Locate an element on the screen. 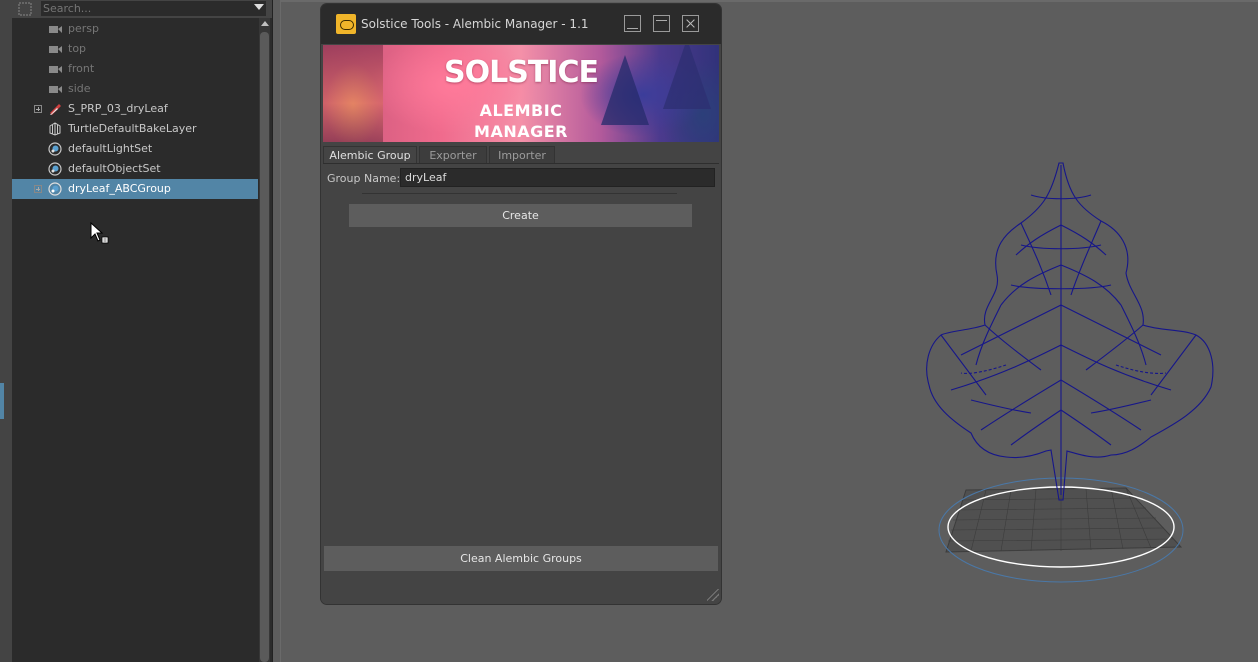  list-item: top is located at coordinates (135, 49).